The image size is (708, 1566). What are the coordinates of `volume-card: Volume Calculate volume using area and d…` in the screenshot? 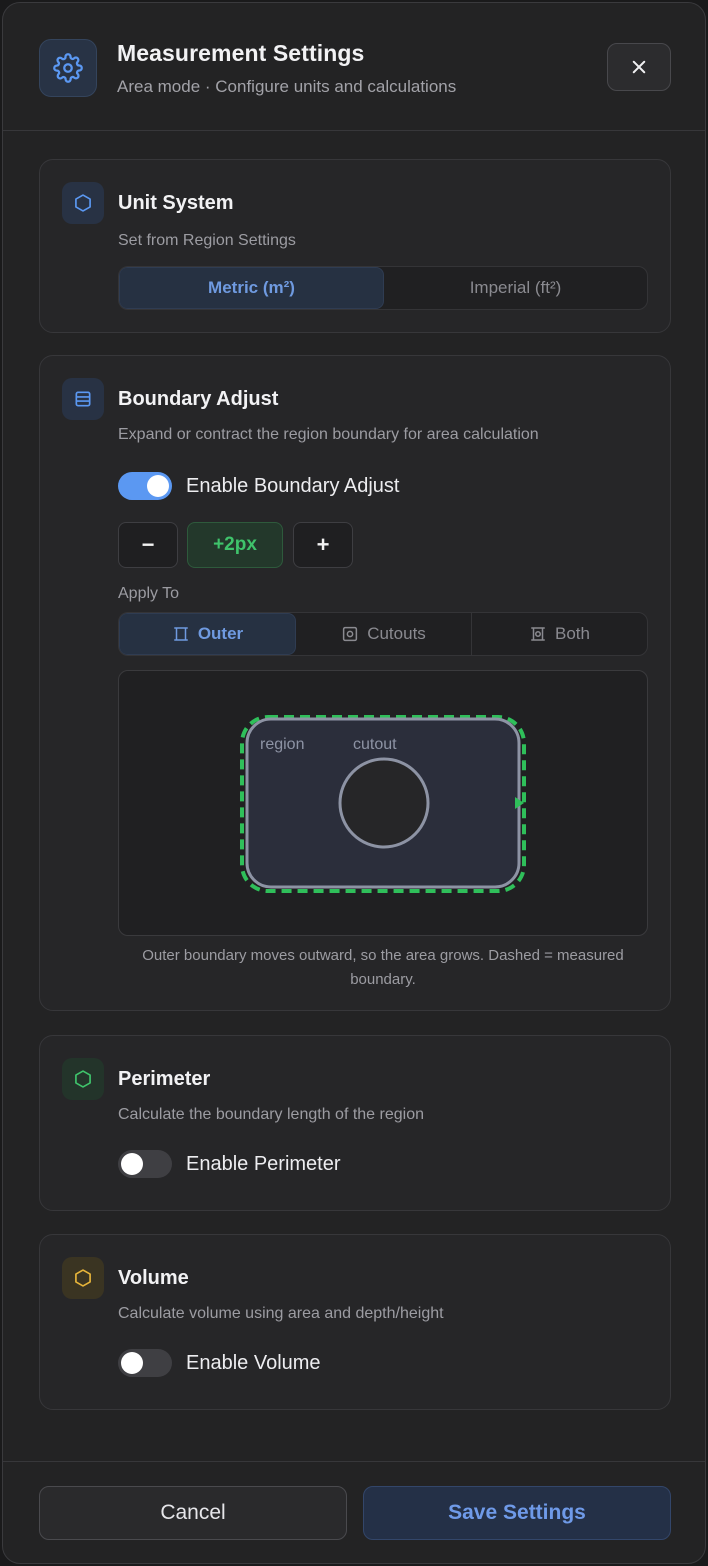 It's located at (355, 1322).